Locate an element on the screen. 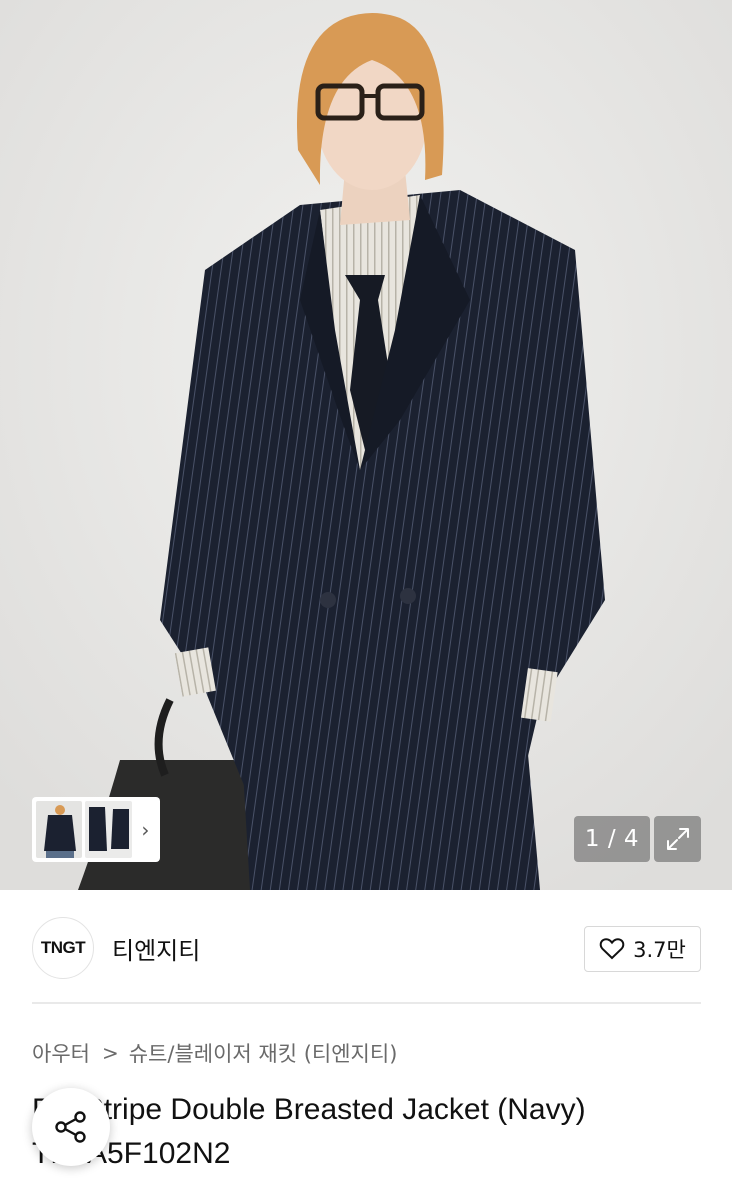  share-button is located at coordinates (71, 1127).